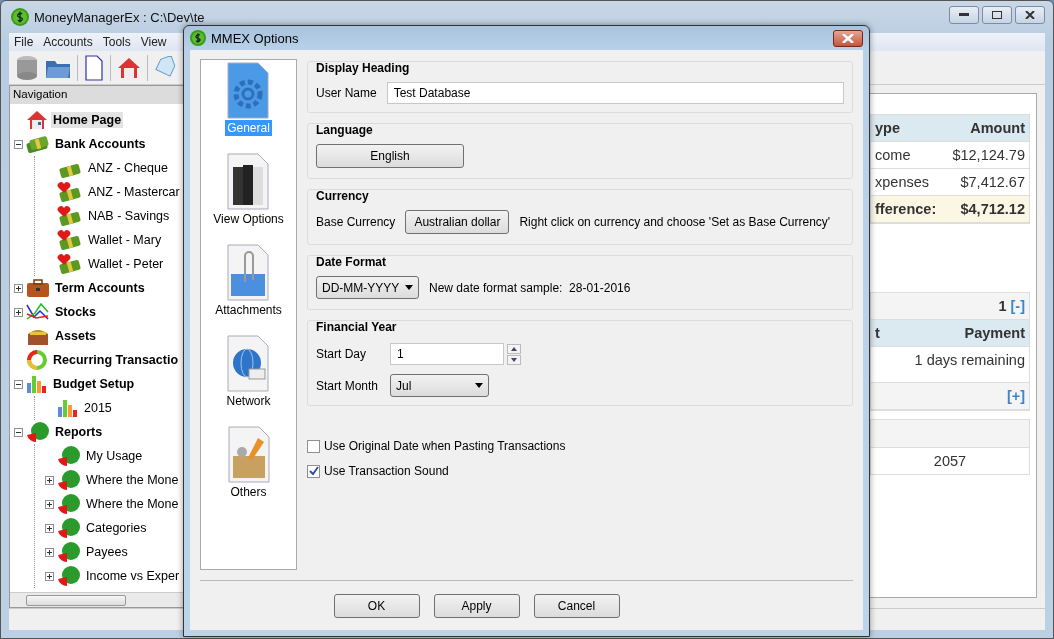  I want to click on table-cell: $4,712.12, so click(992, 209).